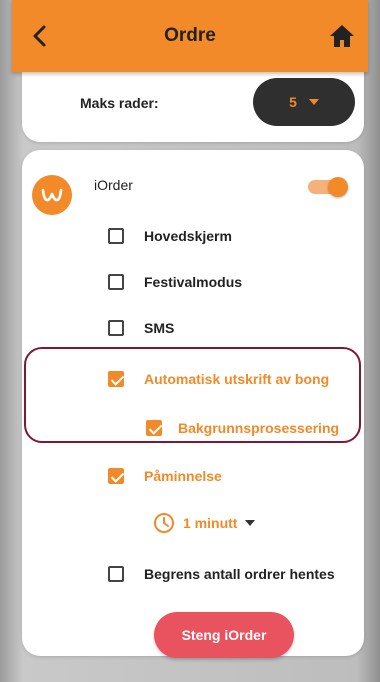  I want to click on option-label: SMS, so click(159, 328).